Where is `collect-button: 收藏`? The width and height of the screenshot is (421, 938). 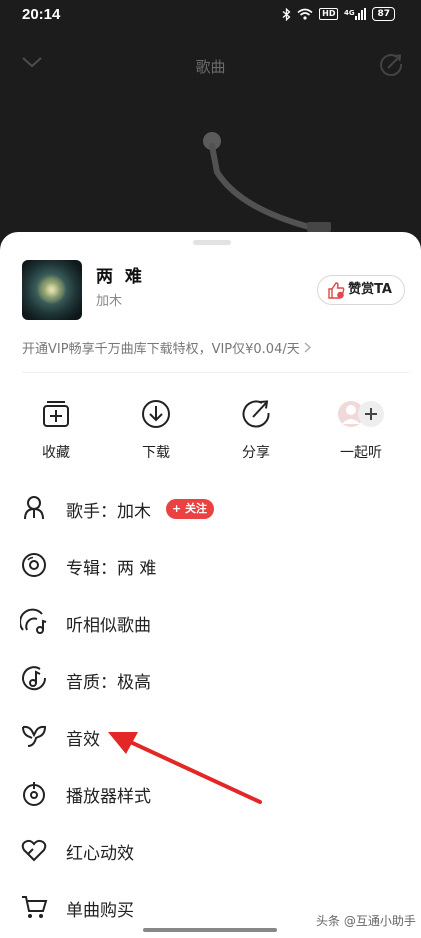 collect-button: 收藏 is located at coordinates (56, 430).